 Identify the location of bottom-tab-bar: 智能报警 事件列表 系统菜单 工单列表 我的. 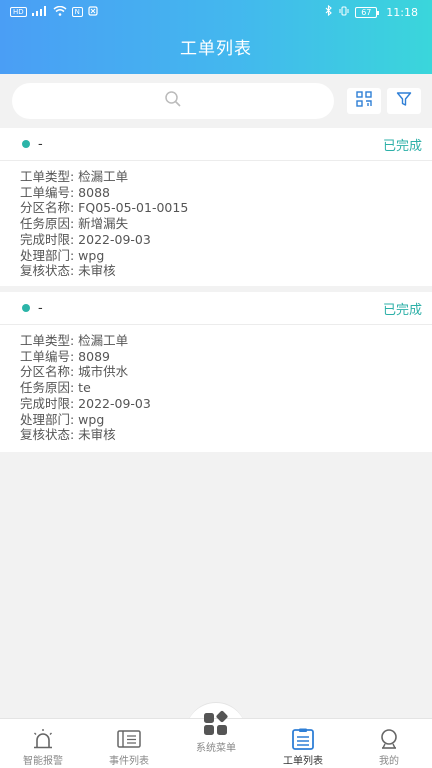
(216, 739).